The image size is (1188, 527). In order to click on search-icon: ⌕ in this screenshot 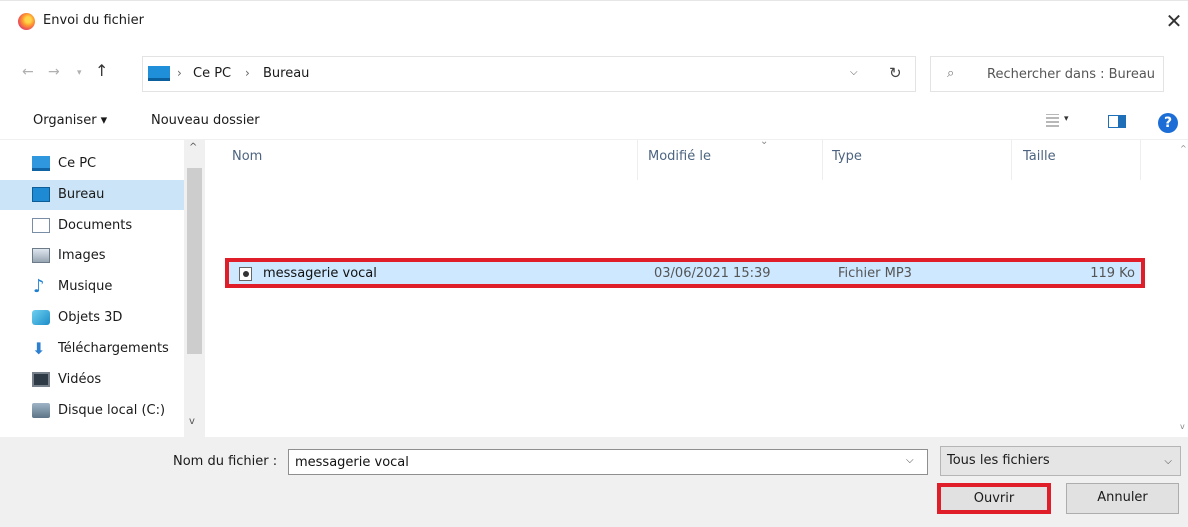, I will do `click(951, 73)`.